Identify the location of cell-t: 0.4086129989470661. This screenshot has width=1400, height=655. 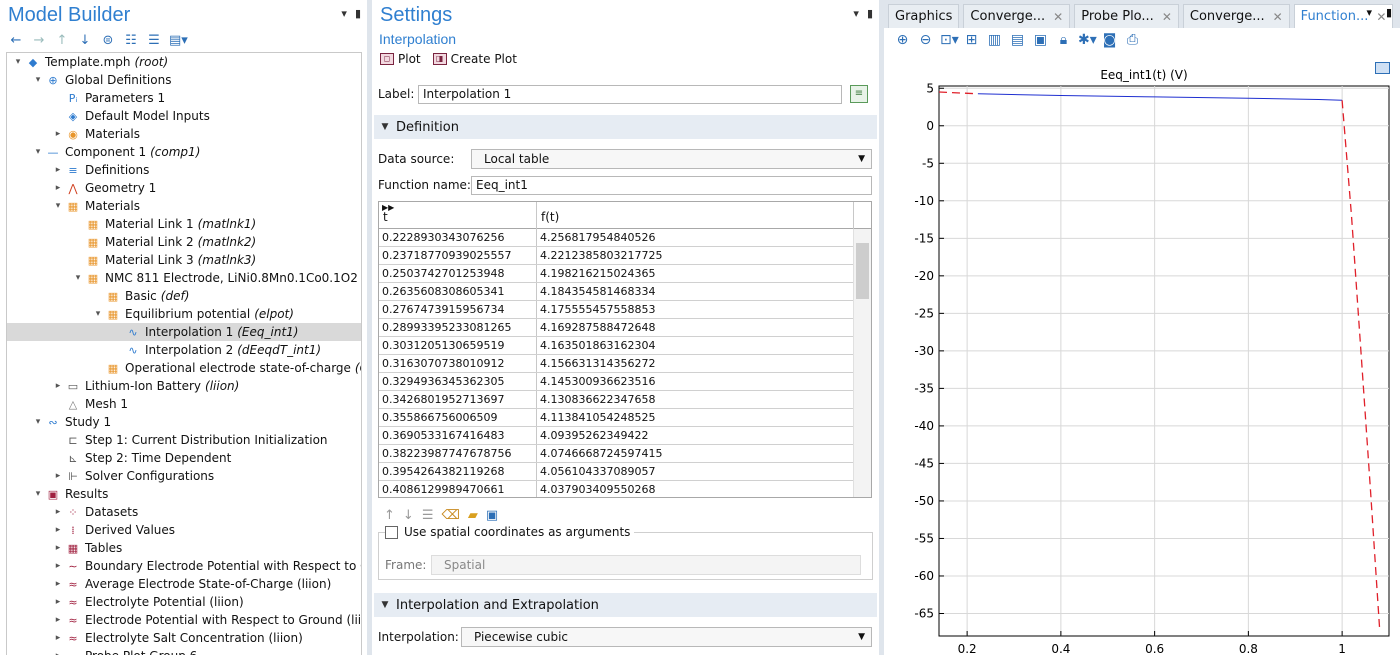
(458, 489).